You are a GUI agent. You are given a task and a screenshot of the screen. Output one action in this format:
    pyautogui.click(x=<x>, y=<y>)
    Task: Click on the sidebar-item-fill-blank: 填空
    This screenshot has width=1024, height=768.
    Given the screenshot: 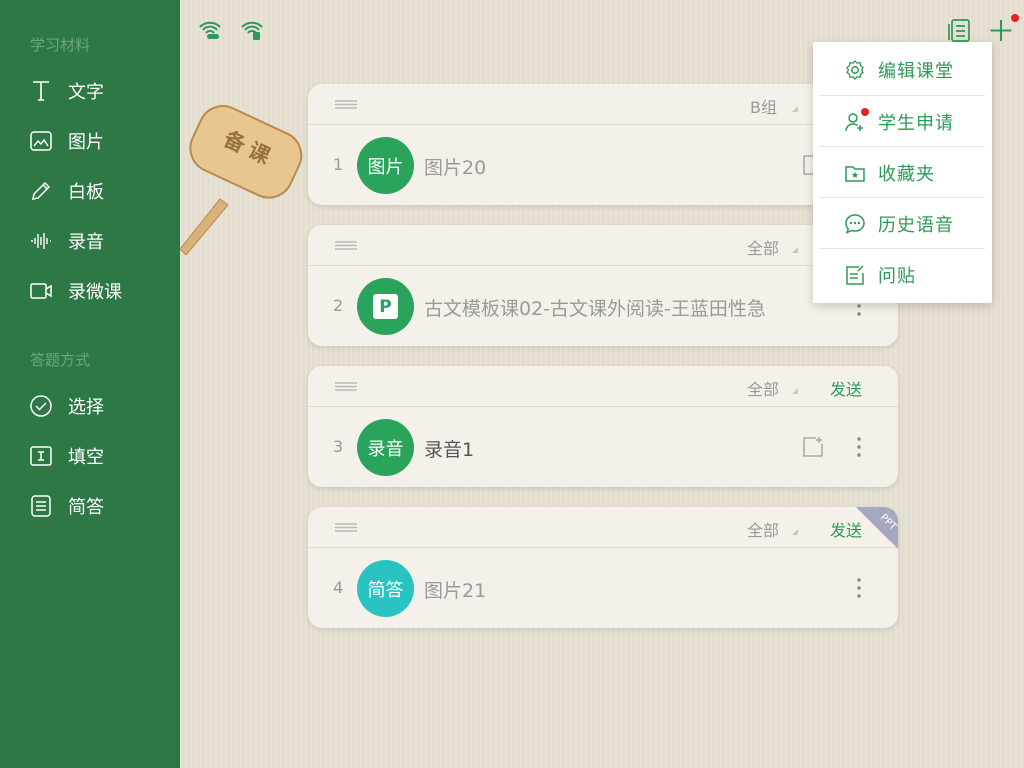 What is the action you would take?
    pyautogui.click(x=98, y=456)
    